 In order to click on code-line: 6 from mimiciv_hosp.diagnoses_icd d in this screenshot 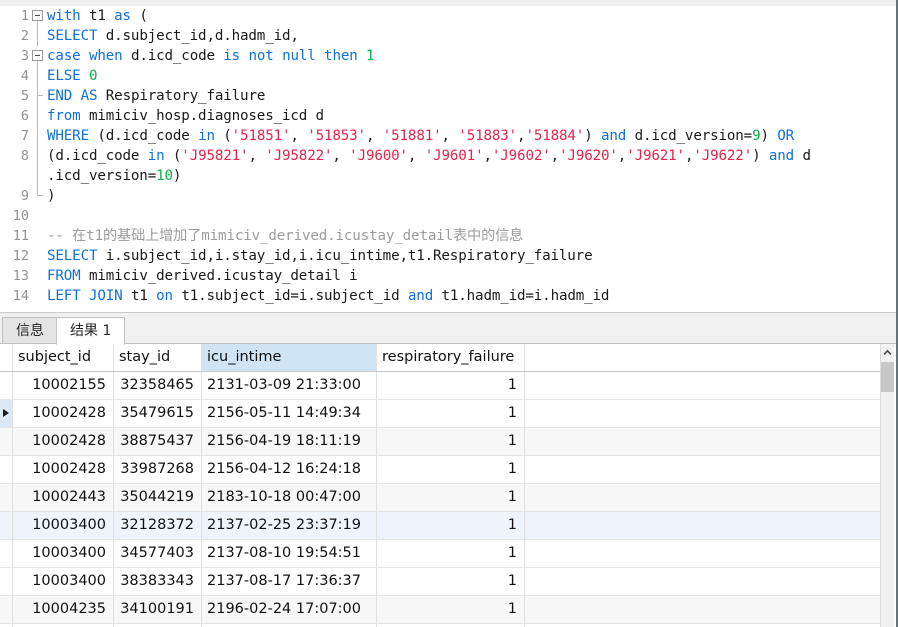, I will do `click(448, 116)`.